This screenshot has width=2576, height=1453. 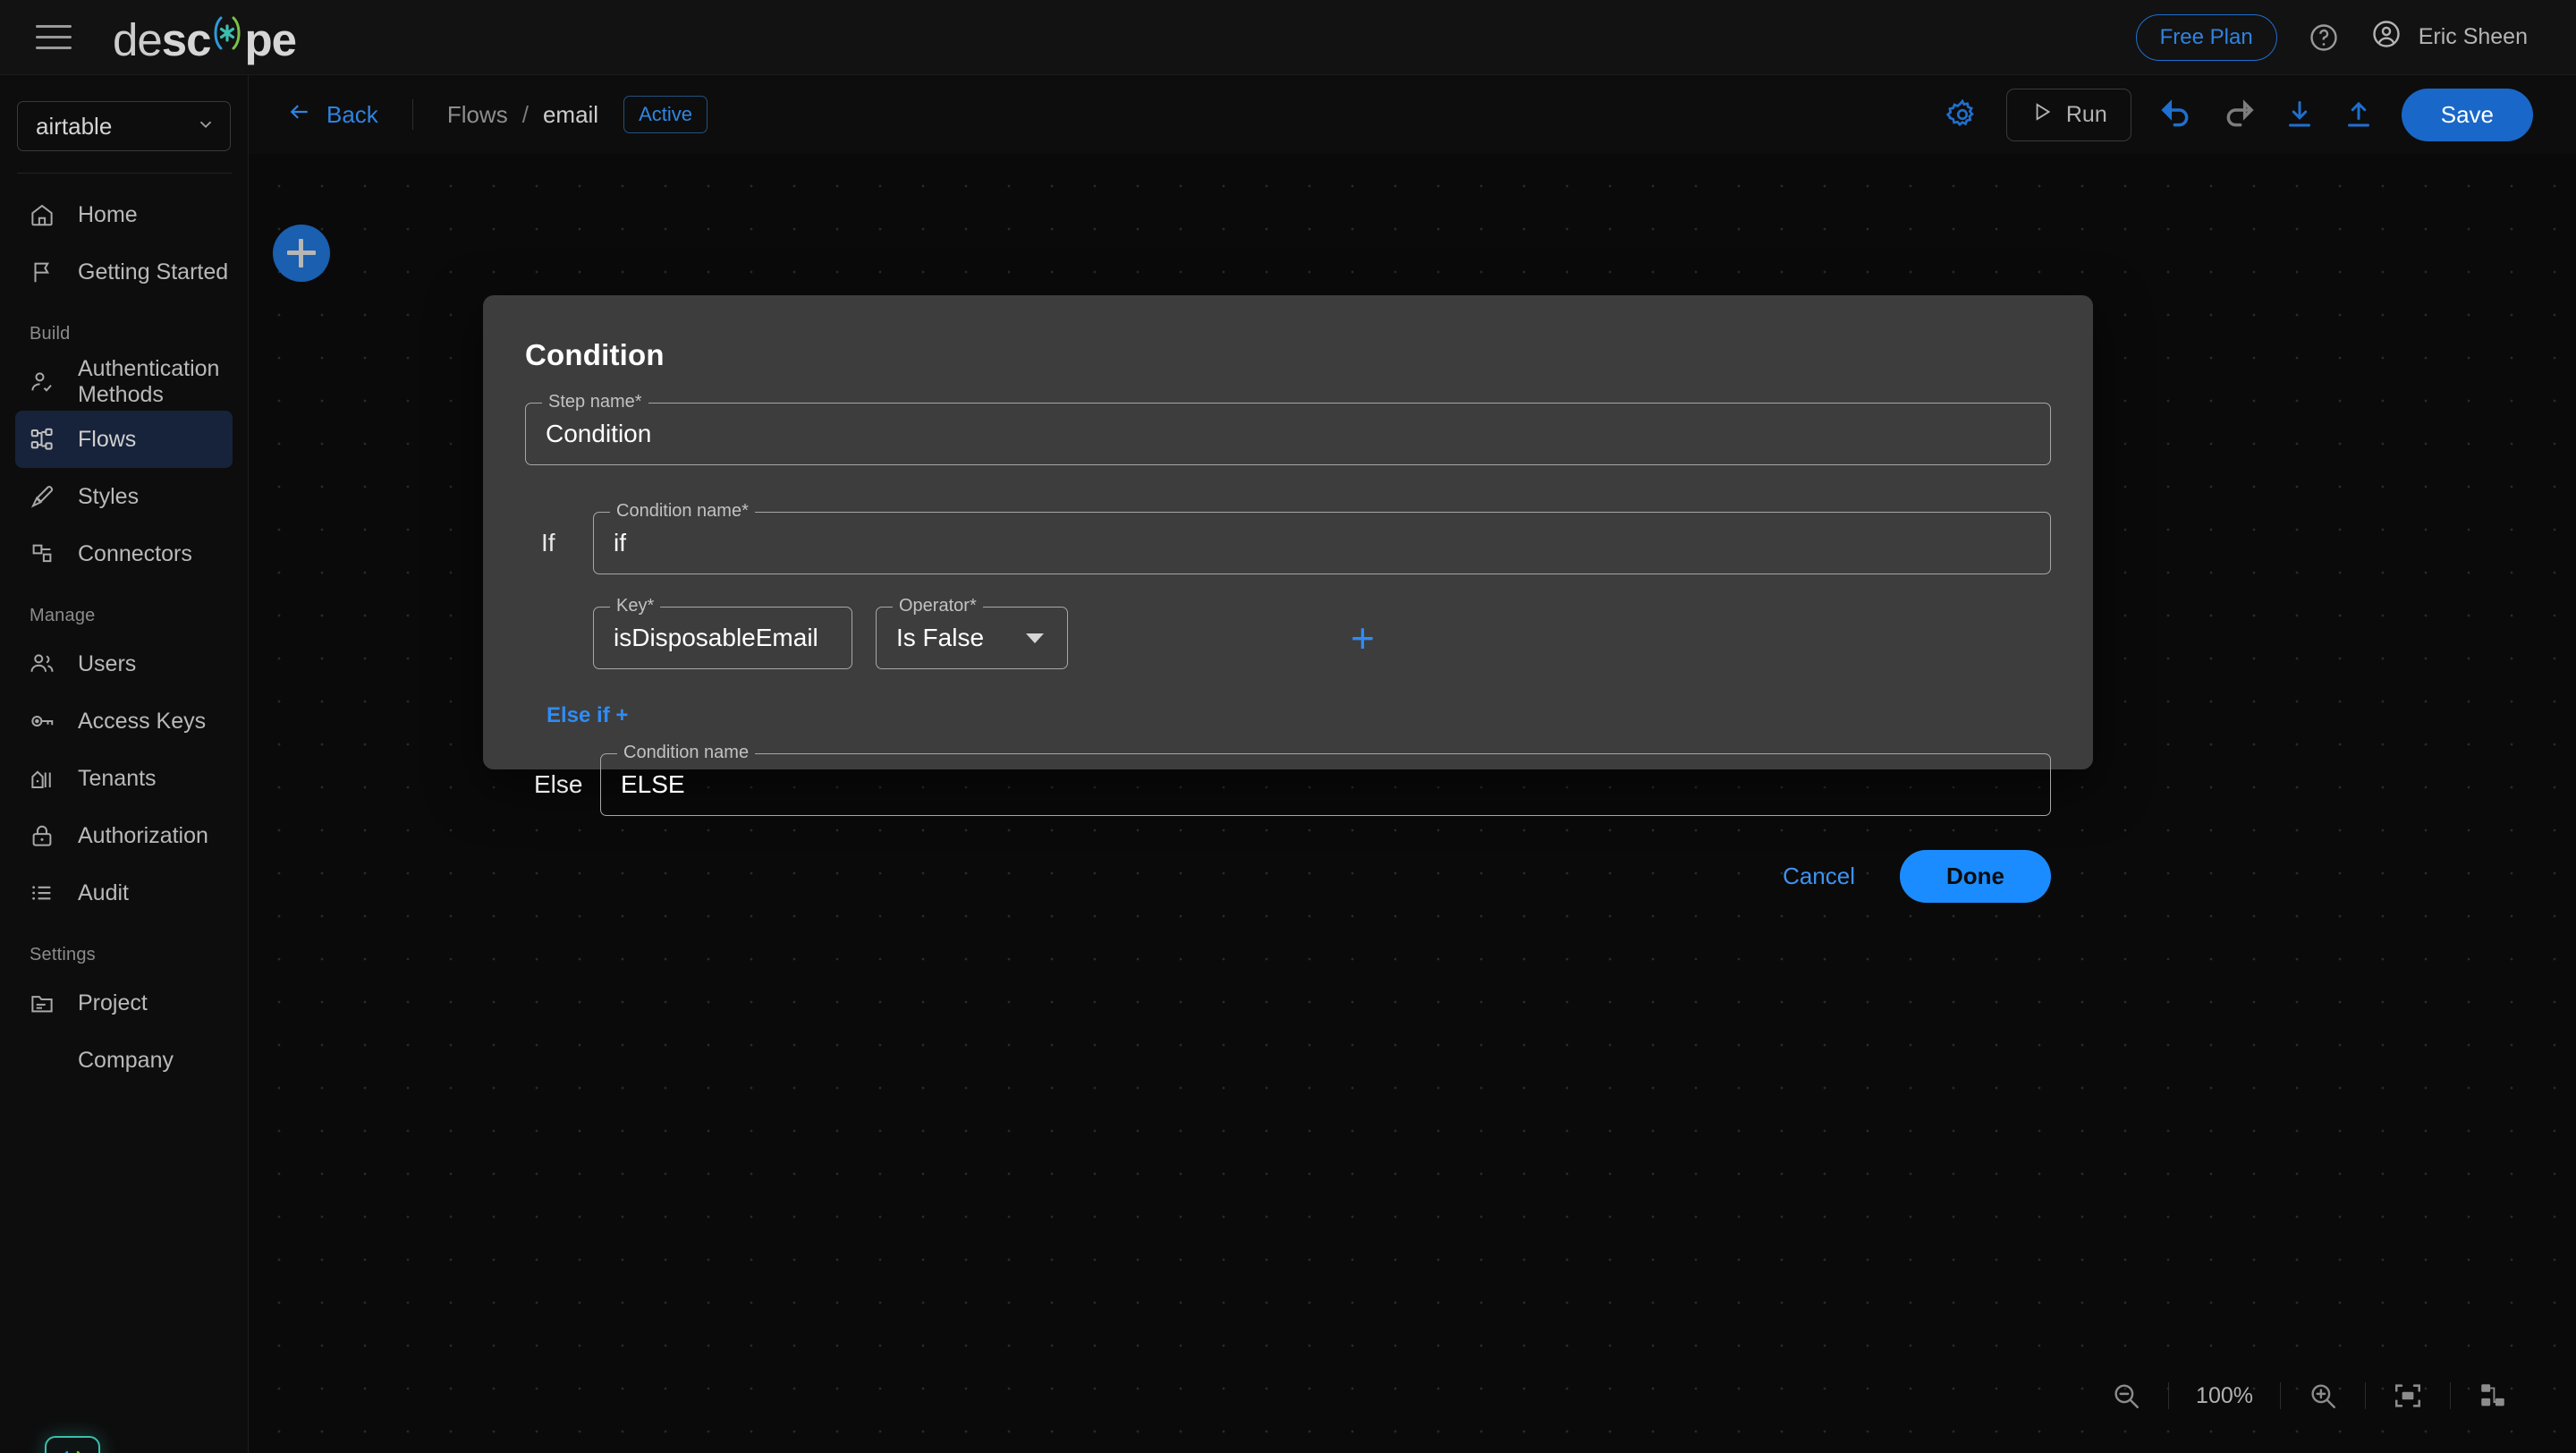 What do you see at coordinates (124, 173) in the screenshot?
I see `sidebar-divider` at bounding box center [124, 173].